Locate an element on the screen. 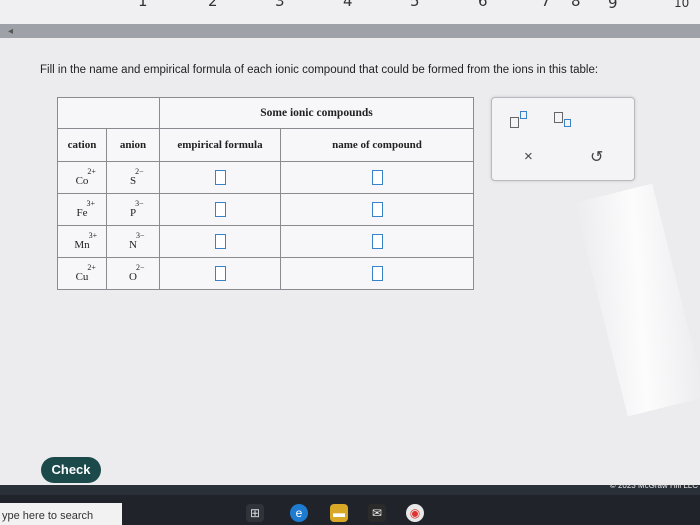 The width and height of the screenshot is (700, 525). undo-icon: ↺ is located at coordinates (597, 157).